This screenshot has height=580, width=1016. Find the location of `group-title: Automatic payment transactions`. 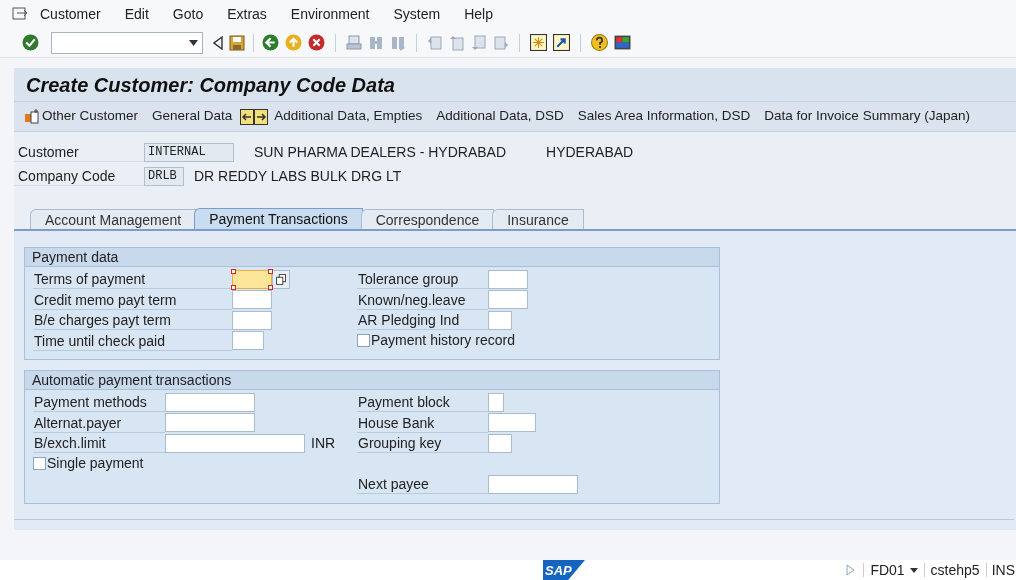

group-title: Automatic payment transactions is located at coordinates (372, 380).